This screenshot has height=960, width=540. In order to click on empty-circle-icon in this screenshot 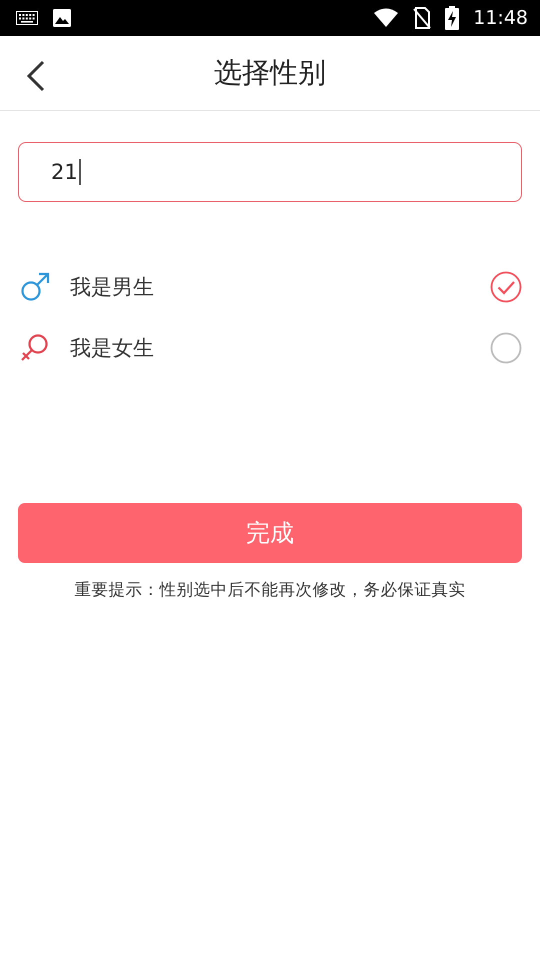, I will do `click(506, 348)`.